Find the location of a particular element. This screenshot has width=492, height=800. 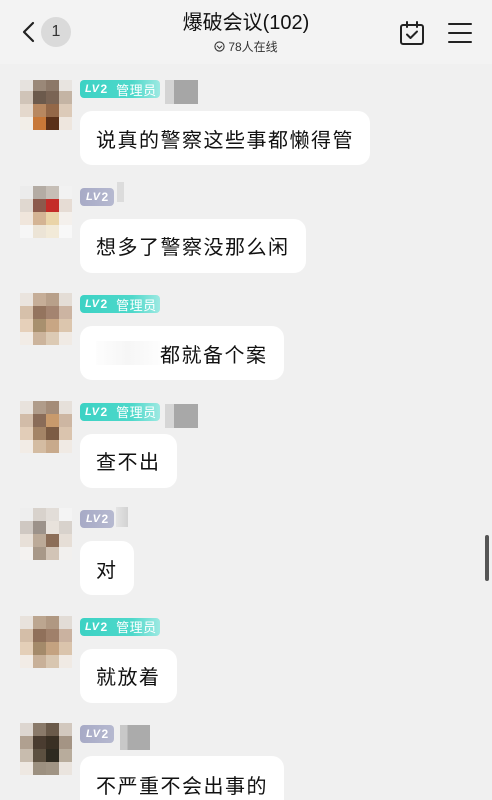

message-bubble: 都就备个案 is located at coordinates (182, 353).